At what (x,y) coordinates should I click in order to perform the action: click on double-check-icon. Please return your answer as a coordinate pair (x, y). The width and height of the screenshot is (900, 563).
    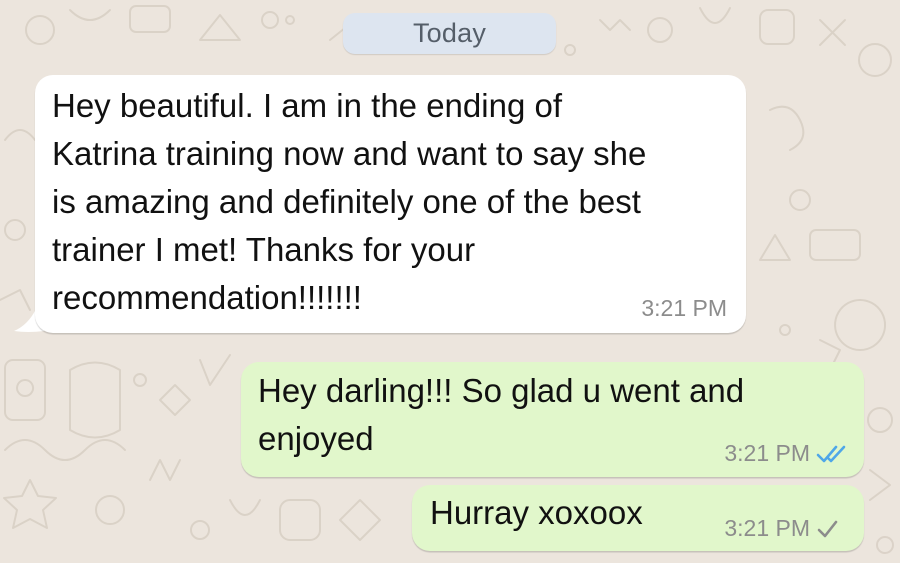
    Looking at the image, I should click on (831, 453).